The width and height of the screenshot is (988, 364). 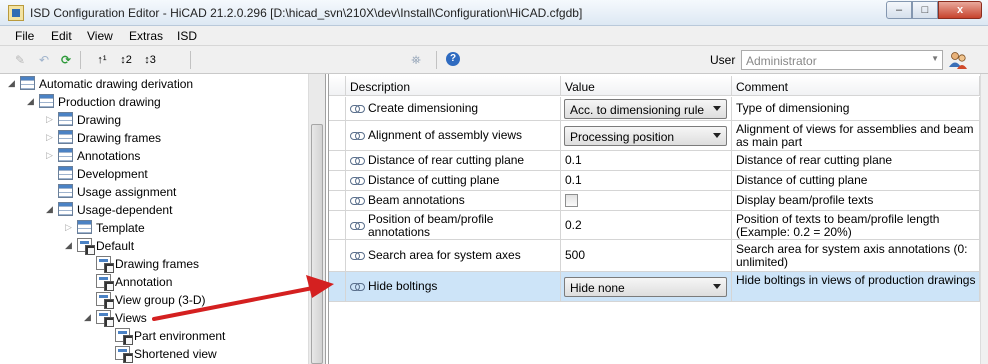 I want to click on comment-cell: Distance of cutting plane, so click(x=856, y=180).